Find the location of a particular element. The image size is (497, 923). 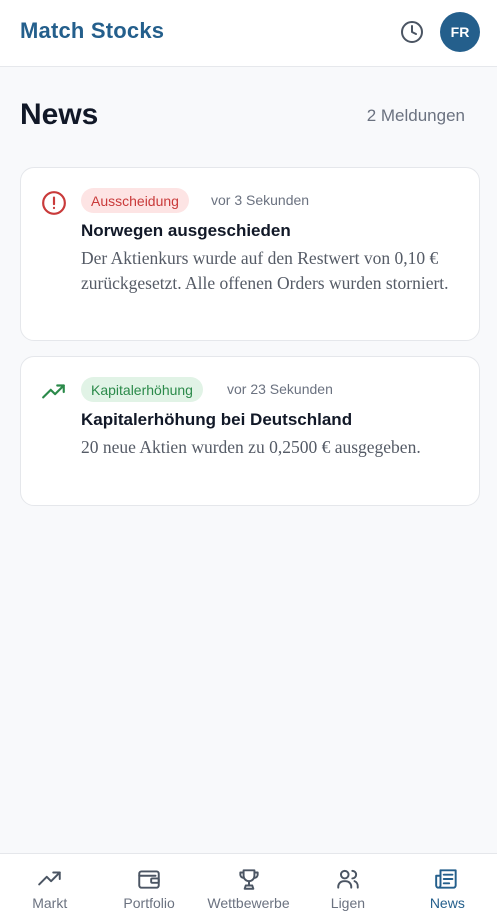

clock-icon is located at coordinates (412, 32).